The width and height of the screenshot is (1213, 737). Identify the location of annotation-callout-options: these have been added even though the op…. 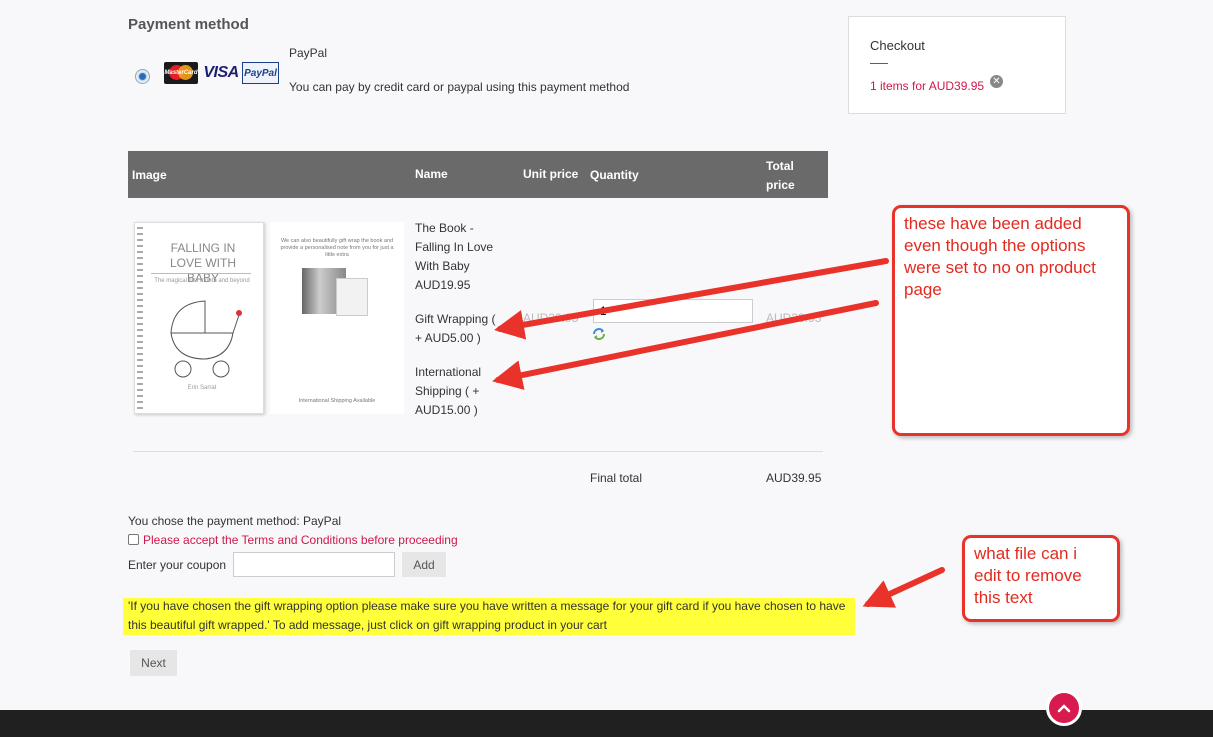
(1011, 320).